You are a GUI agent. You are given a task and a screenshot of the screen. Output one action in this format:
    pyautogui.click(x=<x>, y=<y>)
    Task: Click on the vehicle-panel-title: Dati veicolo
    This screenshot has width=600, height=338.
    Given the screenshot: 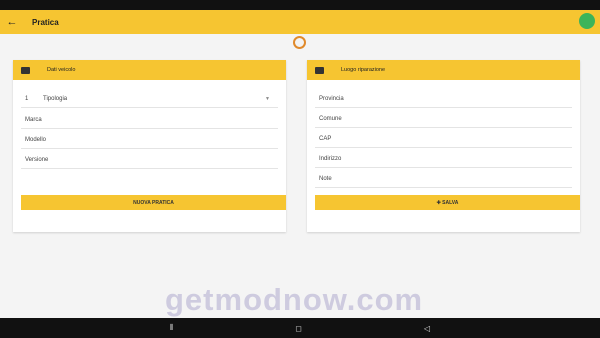 What is the action you would take?
    pyautogui.click(x=61, y=70)
    